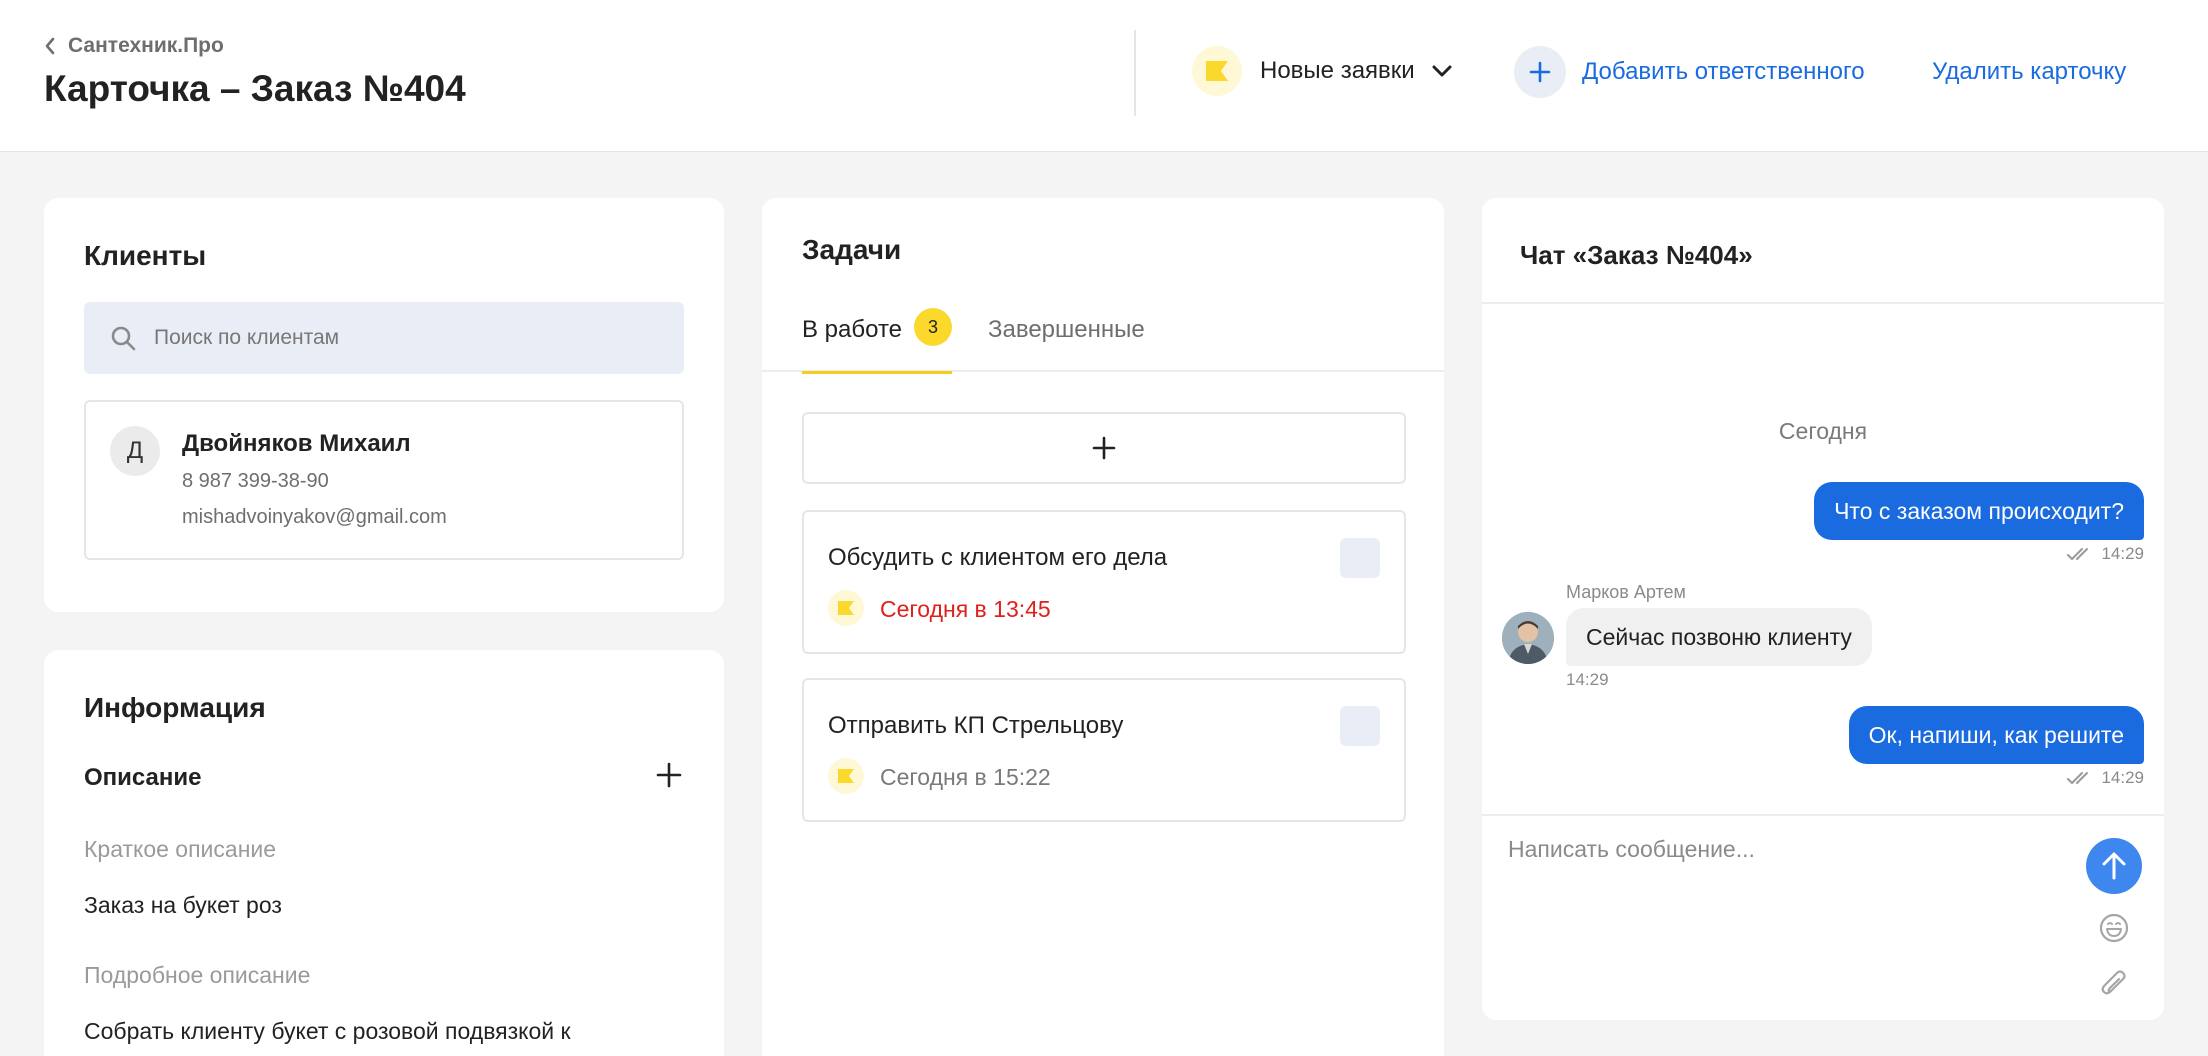 The width and height of the screenshot is (2208, 1056). I want to click on add-responsible-button: Добавить ответственного, so click(1689, 72).